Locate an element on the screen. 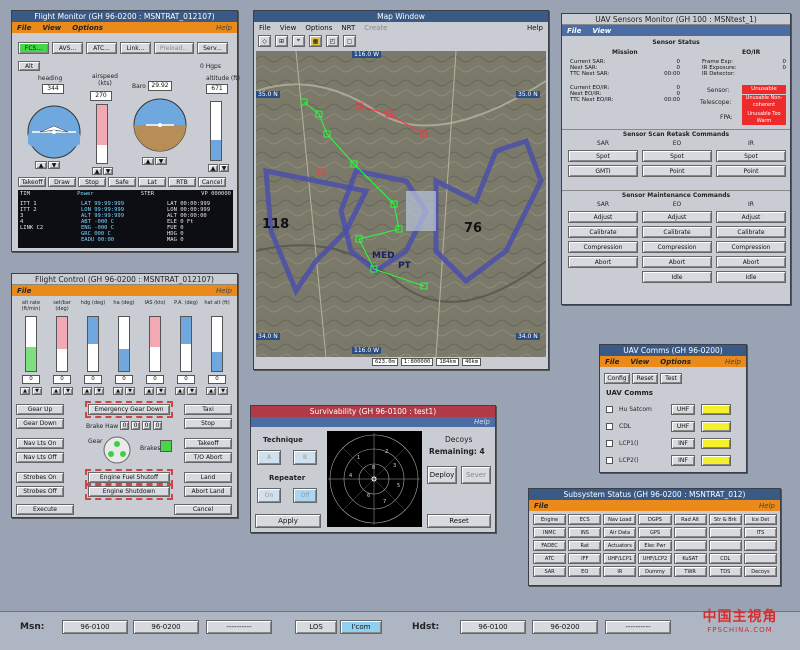 This screenshot has height=650, width=800. baro-down-button: ▼ is located at coordinates (161, 161).